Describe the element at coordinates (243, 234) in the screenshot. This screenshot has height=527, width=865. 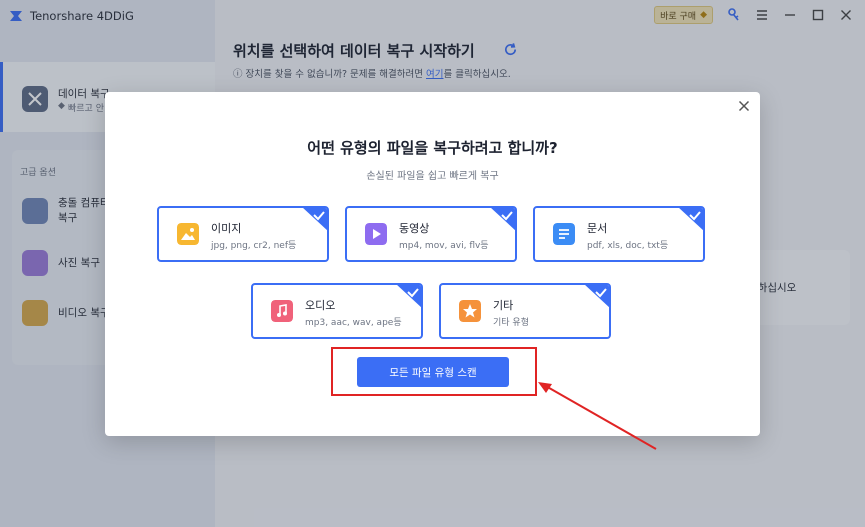
I see `file-type-image: 이미지 jpg, png, cr2, nef등` at that location.